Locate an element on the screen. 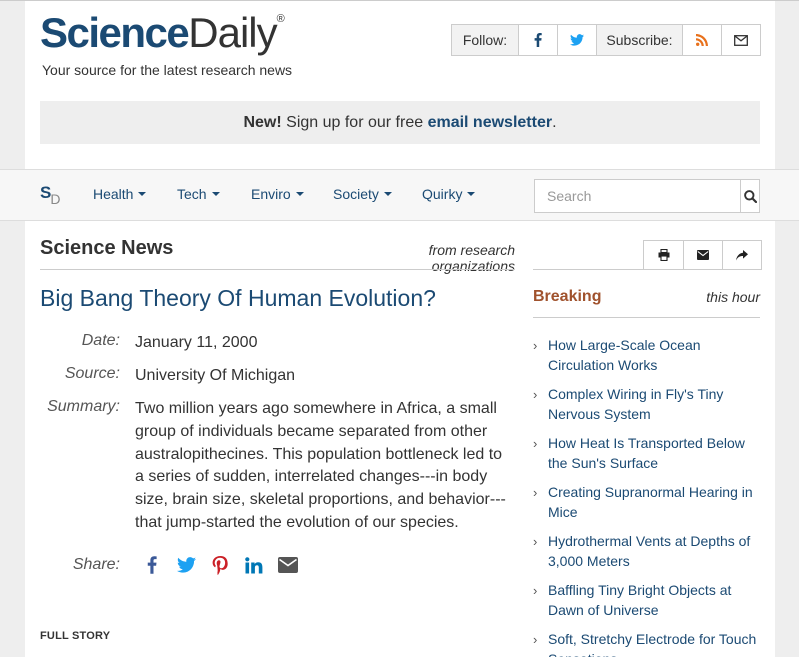  nav-quirky: Quirky is located at coordinates (449, 194).